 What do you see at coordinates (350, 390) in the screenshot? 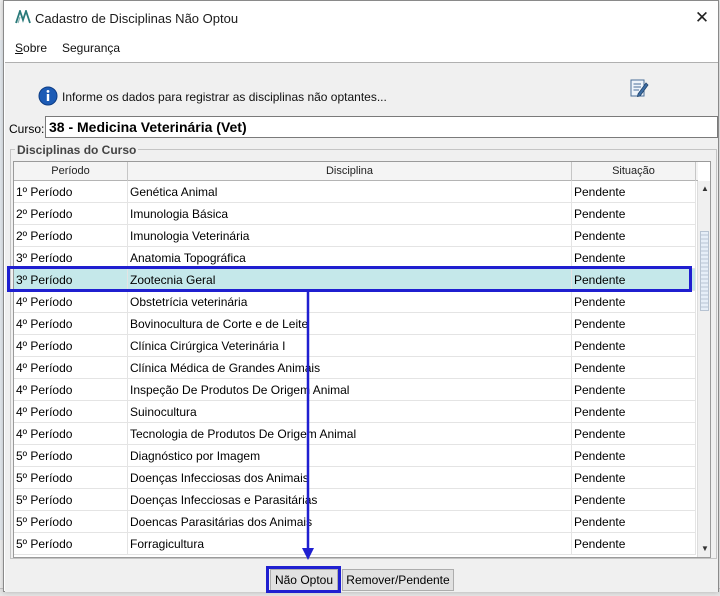
I see `cell-disciplina: Inspeção De Produtos De Origem Animal` at bounding box center [350, 390].